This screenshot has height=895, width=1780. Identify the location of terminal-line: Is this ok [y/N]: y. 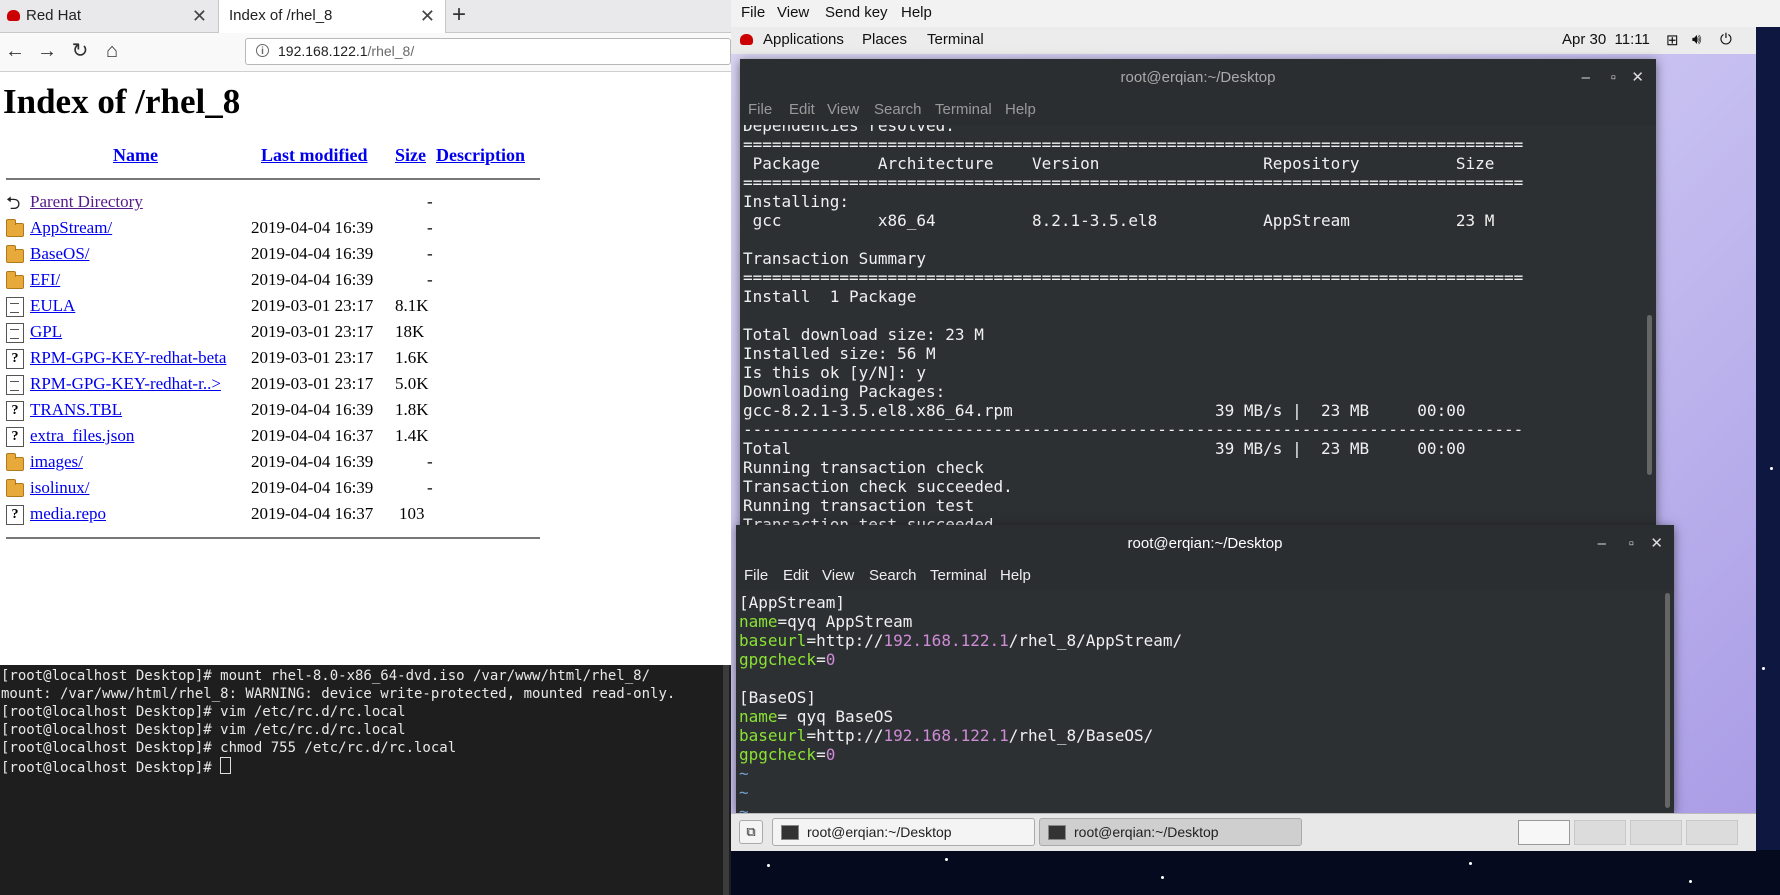
(835, 372).